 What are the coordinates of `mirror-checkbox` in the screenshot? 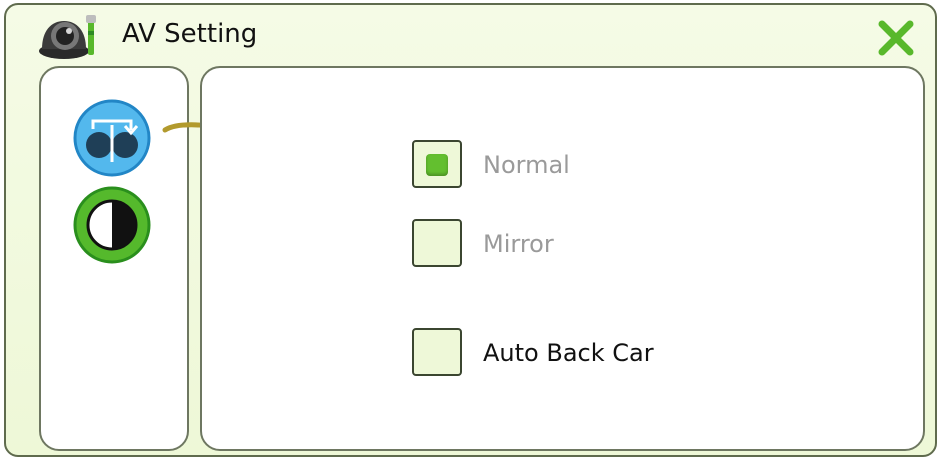 It's located at (437, 243).